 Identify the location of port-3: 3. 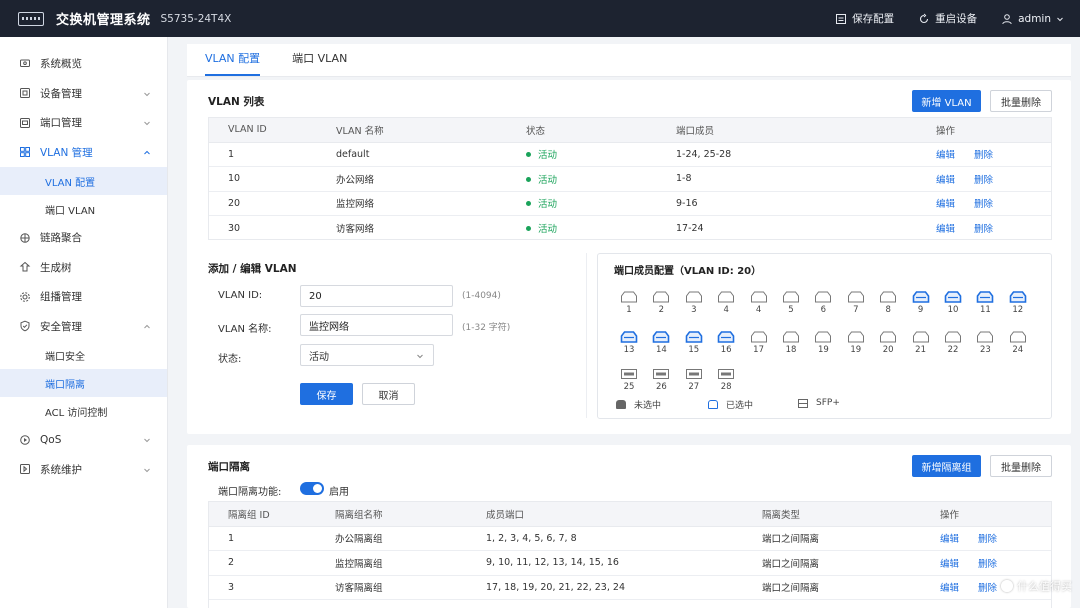
(694, 302).